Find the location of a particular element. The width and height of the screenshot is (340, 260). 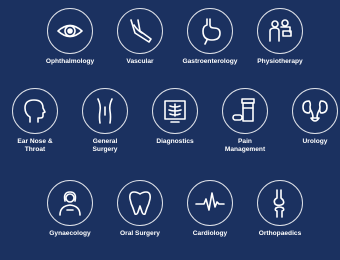

specialty-orthopaedics: Orthopaedics is located at coordinates (280, 220).